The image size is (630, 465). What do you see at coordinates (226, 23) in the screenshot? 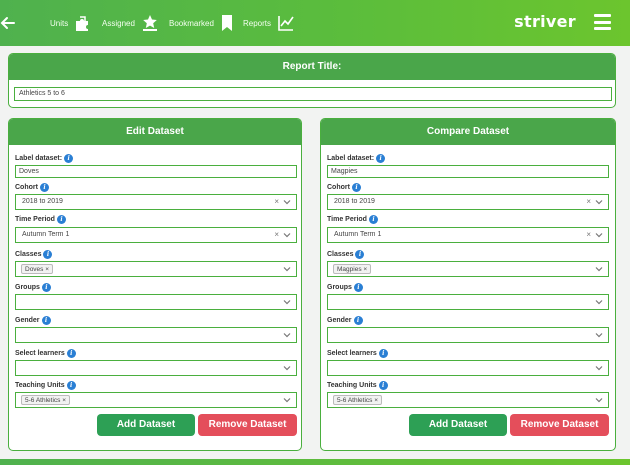
I see `bookmark-icon` at bounding box center [226, 23].